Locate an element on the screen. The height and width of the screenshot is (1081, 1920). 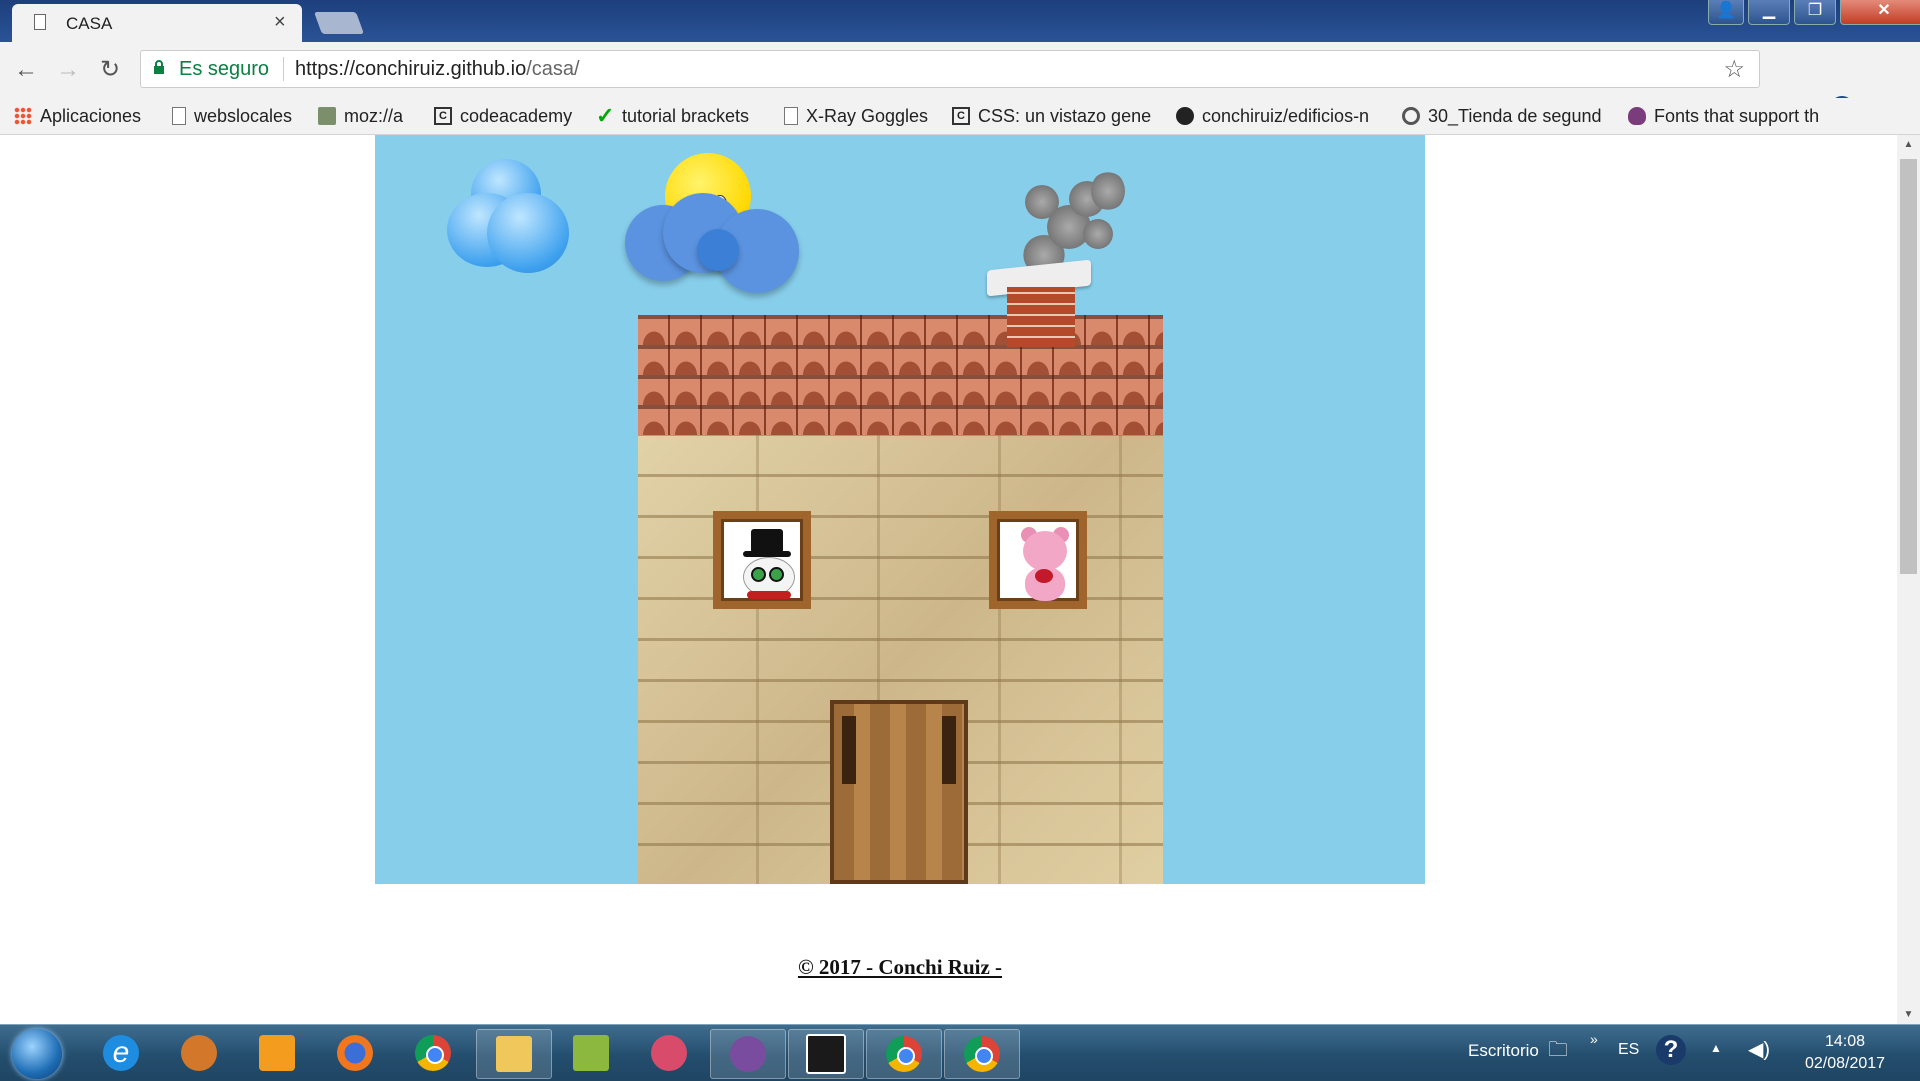
bookmark-mozilla: moz://a is located at coordinates (360, 116).